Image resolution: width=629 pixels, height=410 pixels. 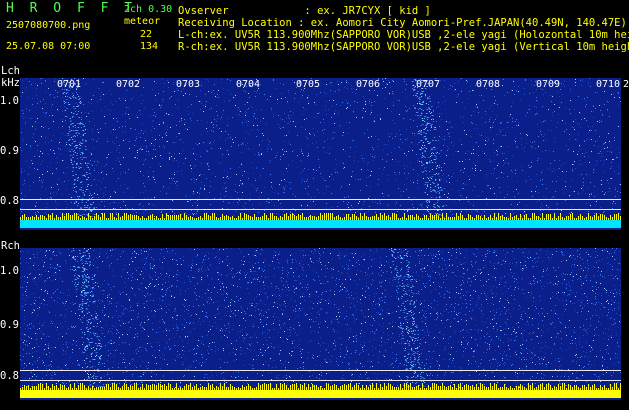 What do you see at coordinates (368, 84) in the screenshot?
I see `time-tick-0706: 0706` at bounding box center [368, 84].